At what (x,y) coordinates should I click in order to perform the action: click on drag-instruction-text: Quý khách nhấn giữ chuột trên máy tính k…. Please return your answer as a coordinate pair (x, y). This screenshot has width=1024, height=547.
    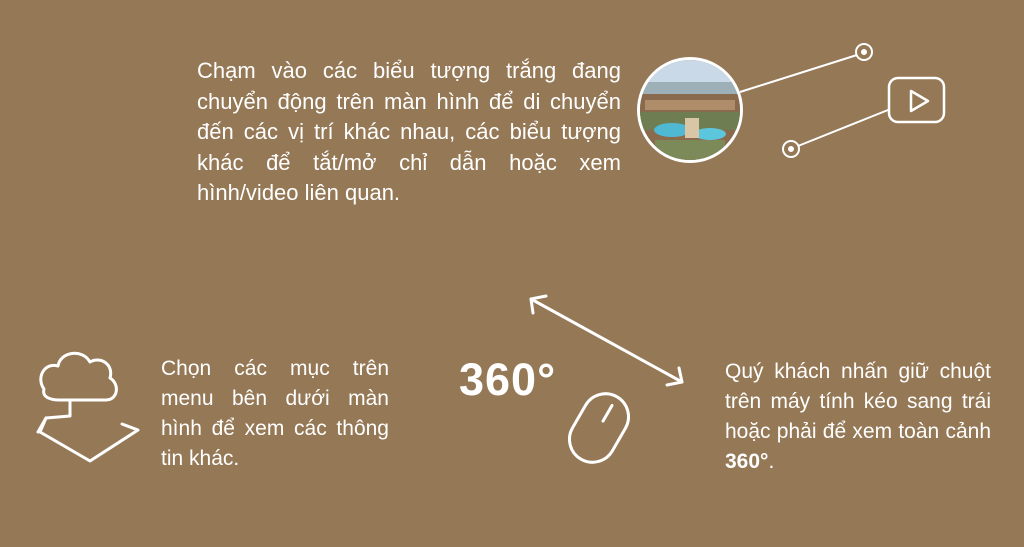
    Looking at the image, I should click on (858, 417).